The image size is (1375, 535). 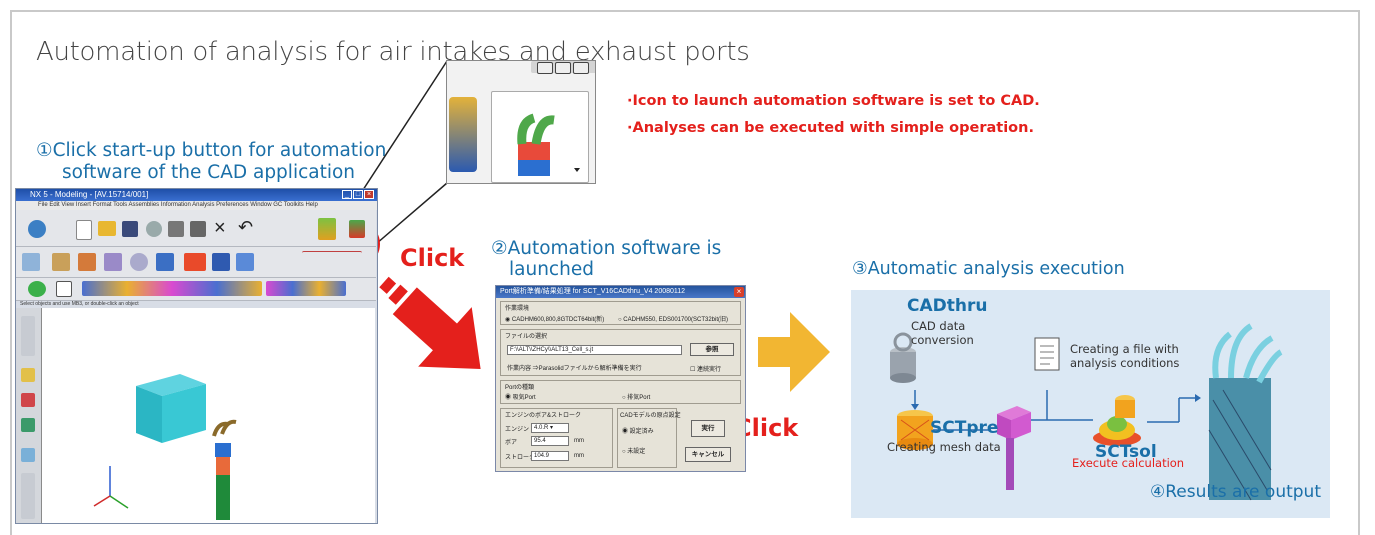 What do you see at coordinates (306, 288) in the screenshot?
I see `edit-tools-icons` at bounding box center [306, 288].